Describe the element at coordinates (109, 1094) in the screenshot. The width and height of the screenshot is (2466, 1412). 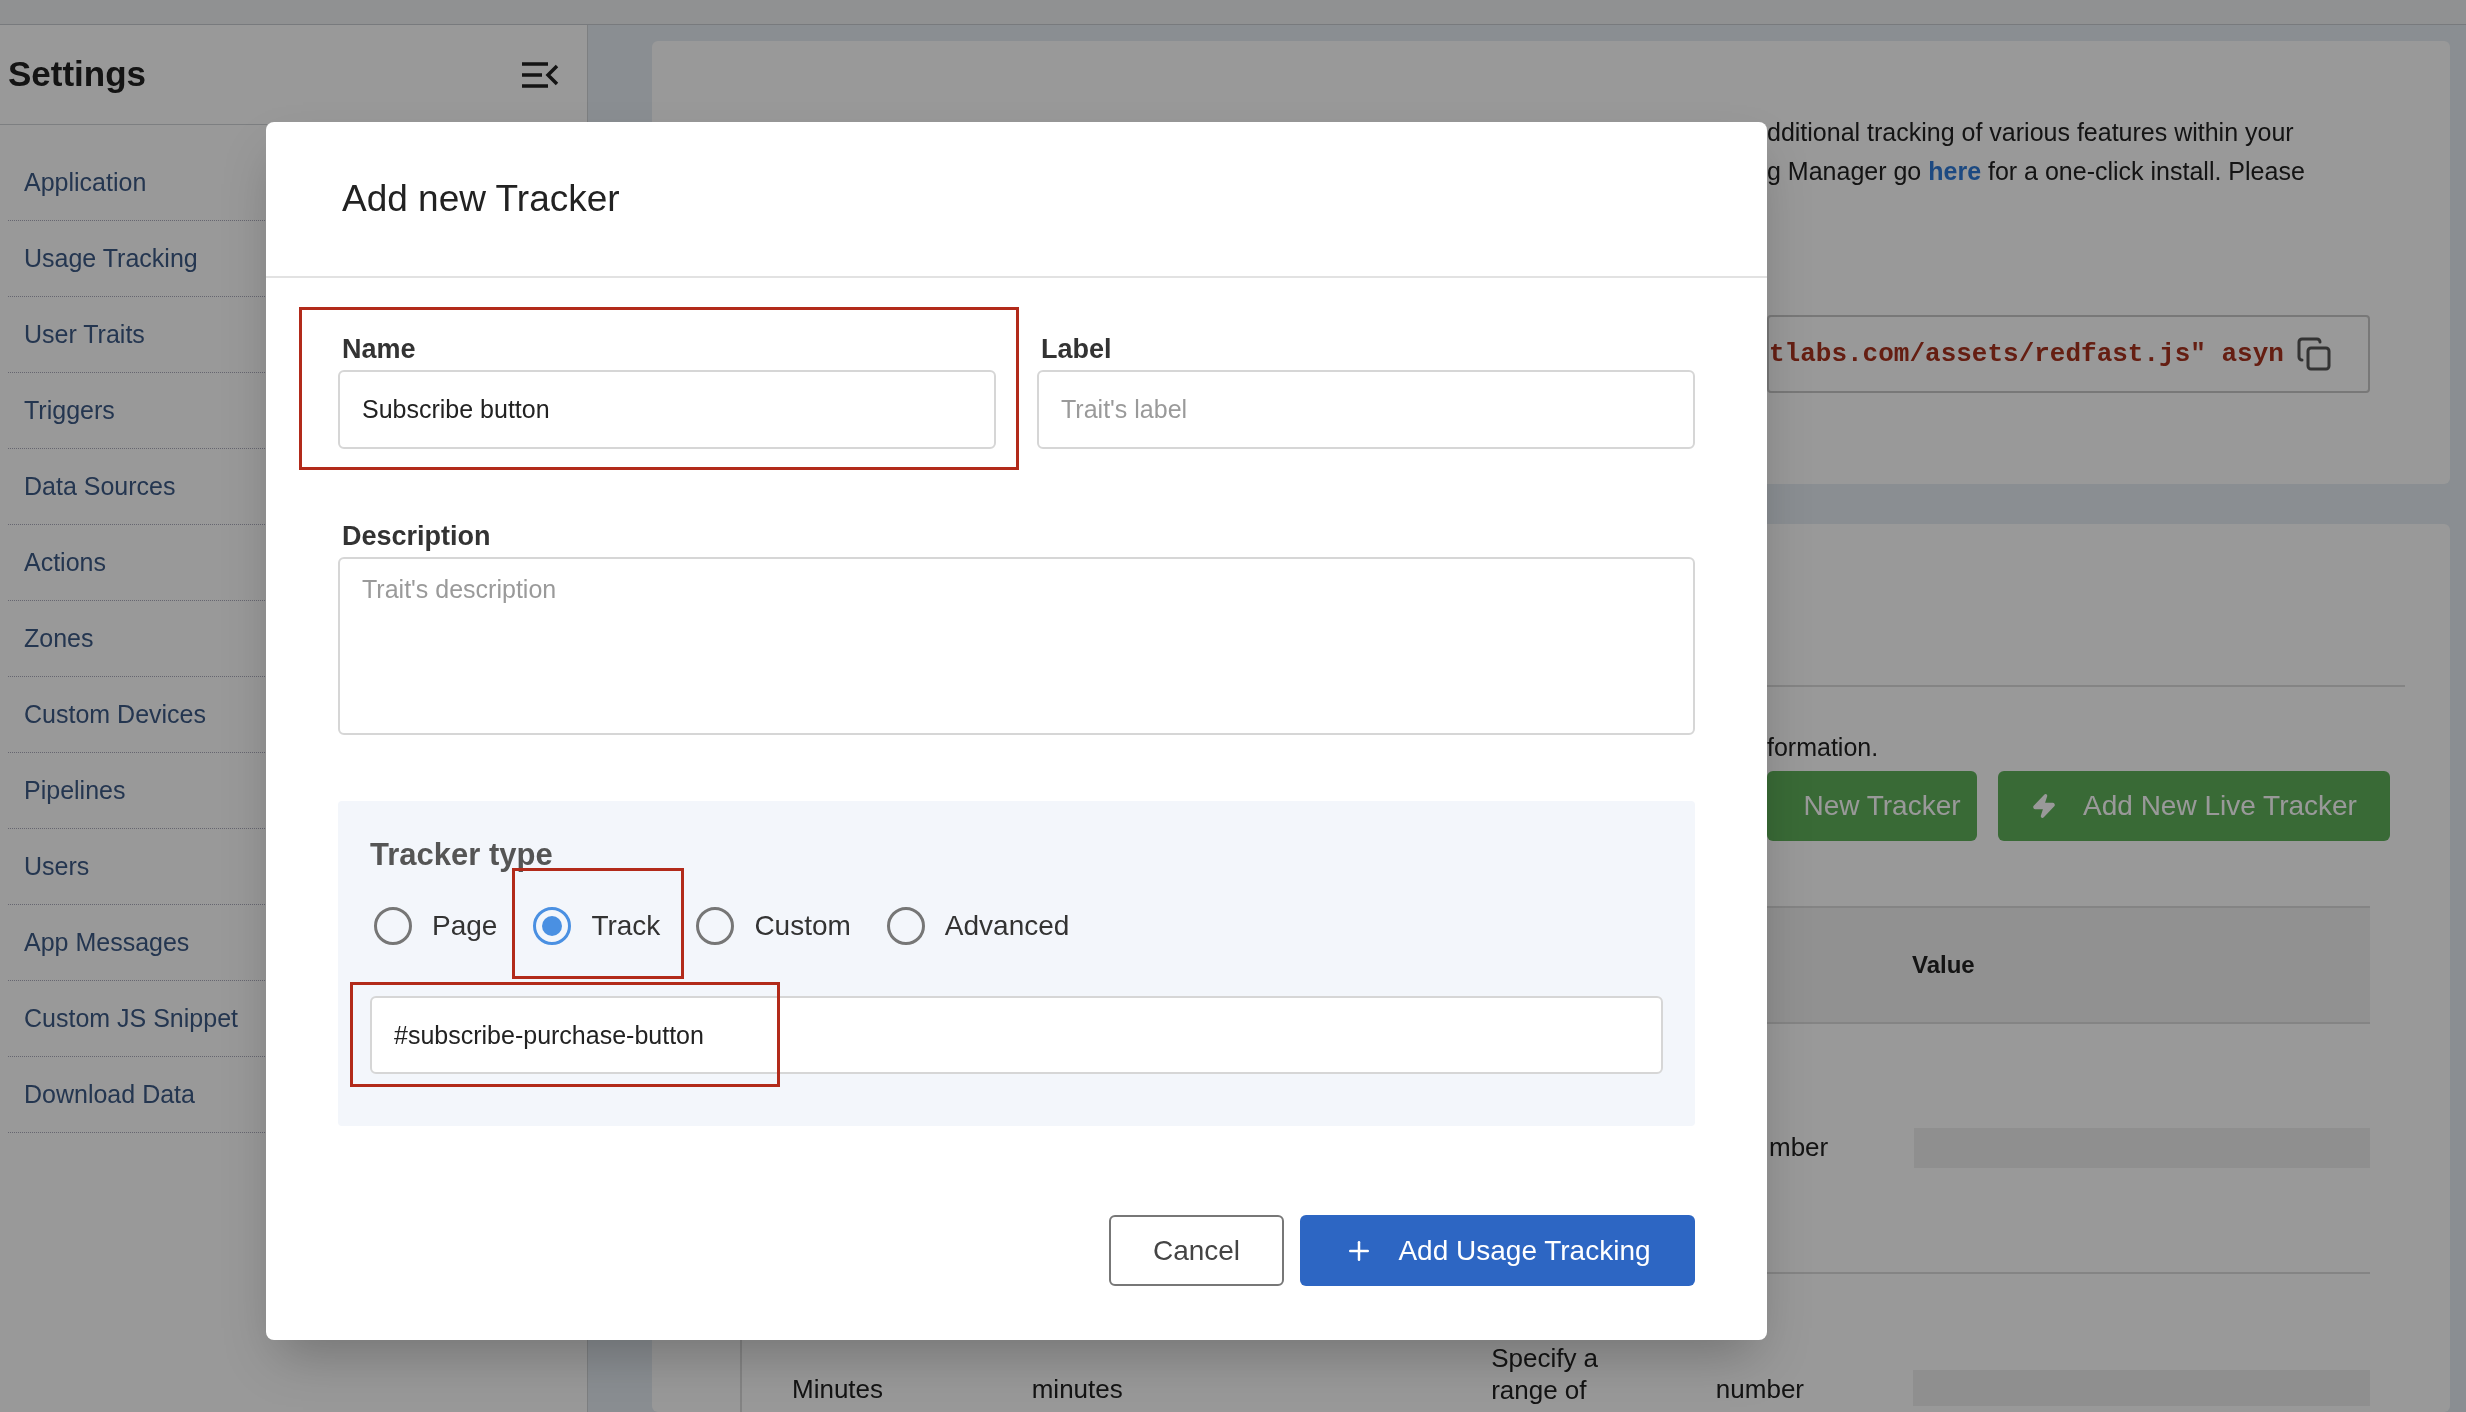
I see `sidebar-item: Download Data` at that location.